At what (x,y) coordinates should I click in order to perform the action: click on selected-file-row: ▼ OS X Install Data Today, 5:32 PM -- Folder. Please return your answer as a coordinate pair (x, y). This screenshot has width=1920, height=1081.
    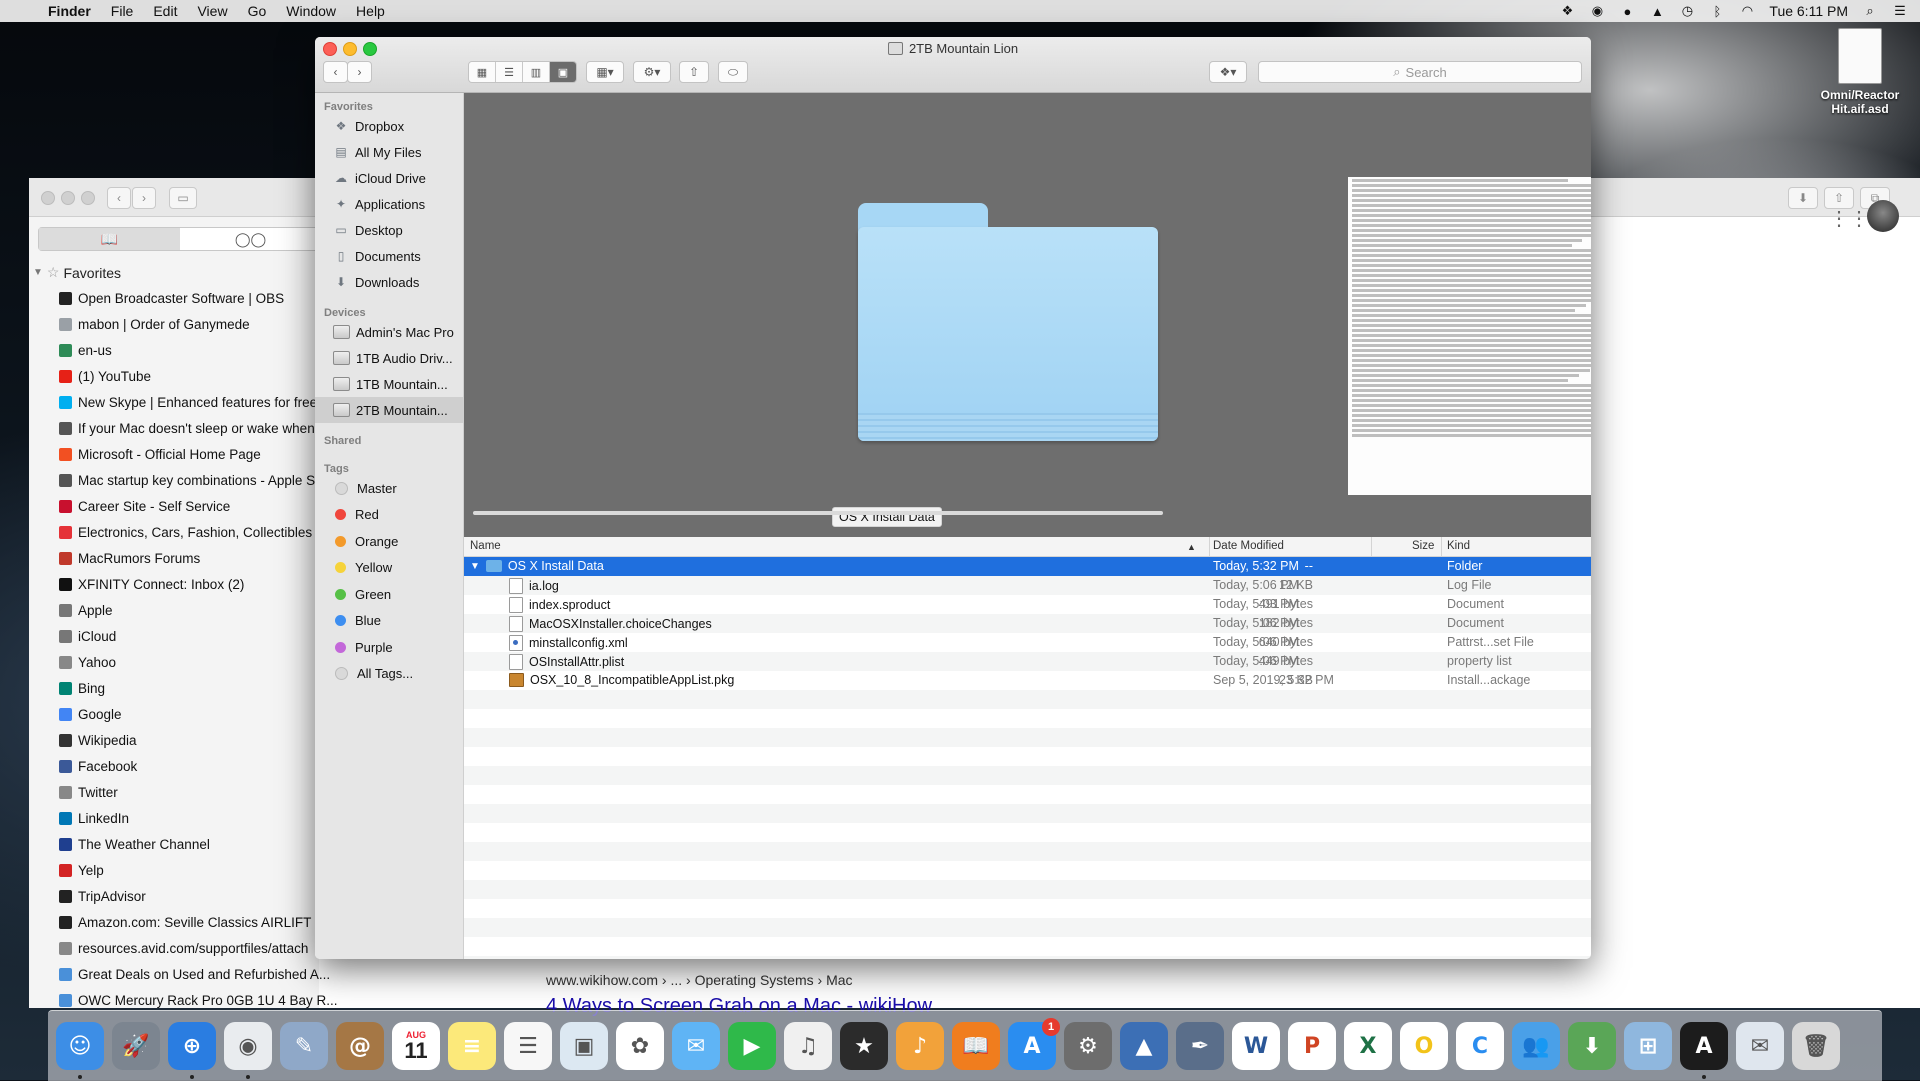
    Looking at the image, I should click on (1027, 566).